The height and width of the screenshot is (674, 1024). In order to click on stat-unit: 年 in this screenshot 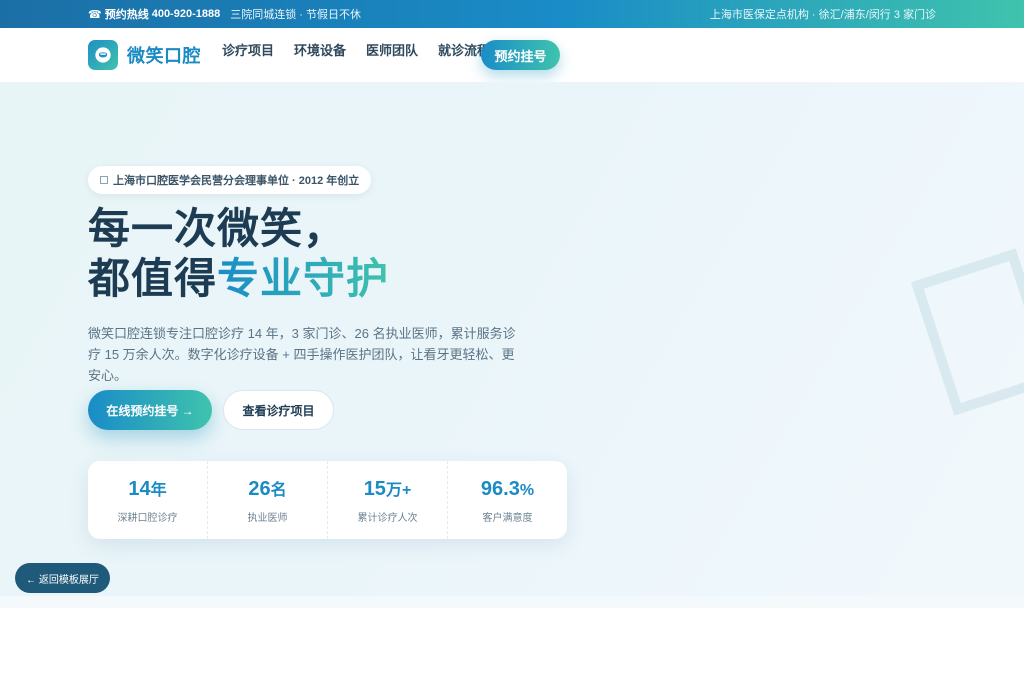, I will do `click(158, 490)`.